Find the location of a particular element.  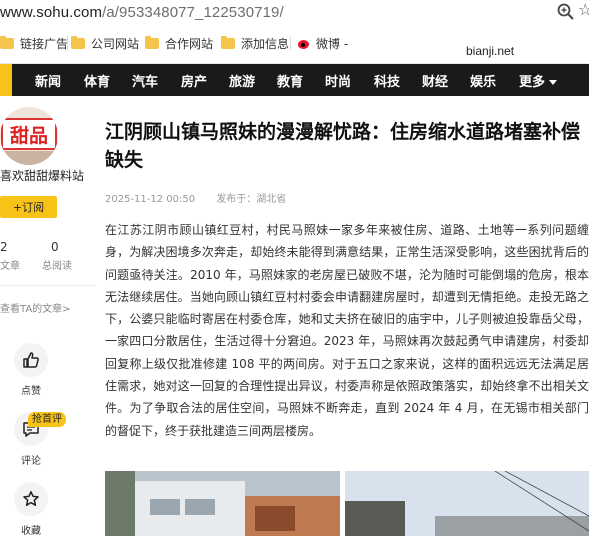

thumbs-up-icon is located at coordinates (31, 360).